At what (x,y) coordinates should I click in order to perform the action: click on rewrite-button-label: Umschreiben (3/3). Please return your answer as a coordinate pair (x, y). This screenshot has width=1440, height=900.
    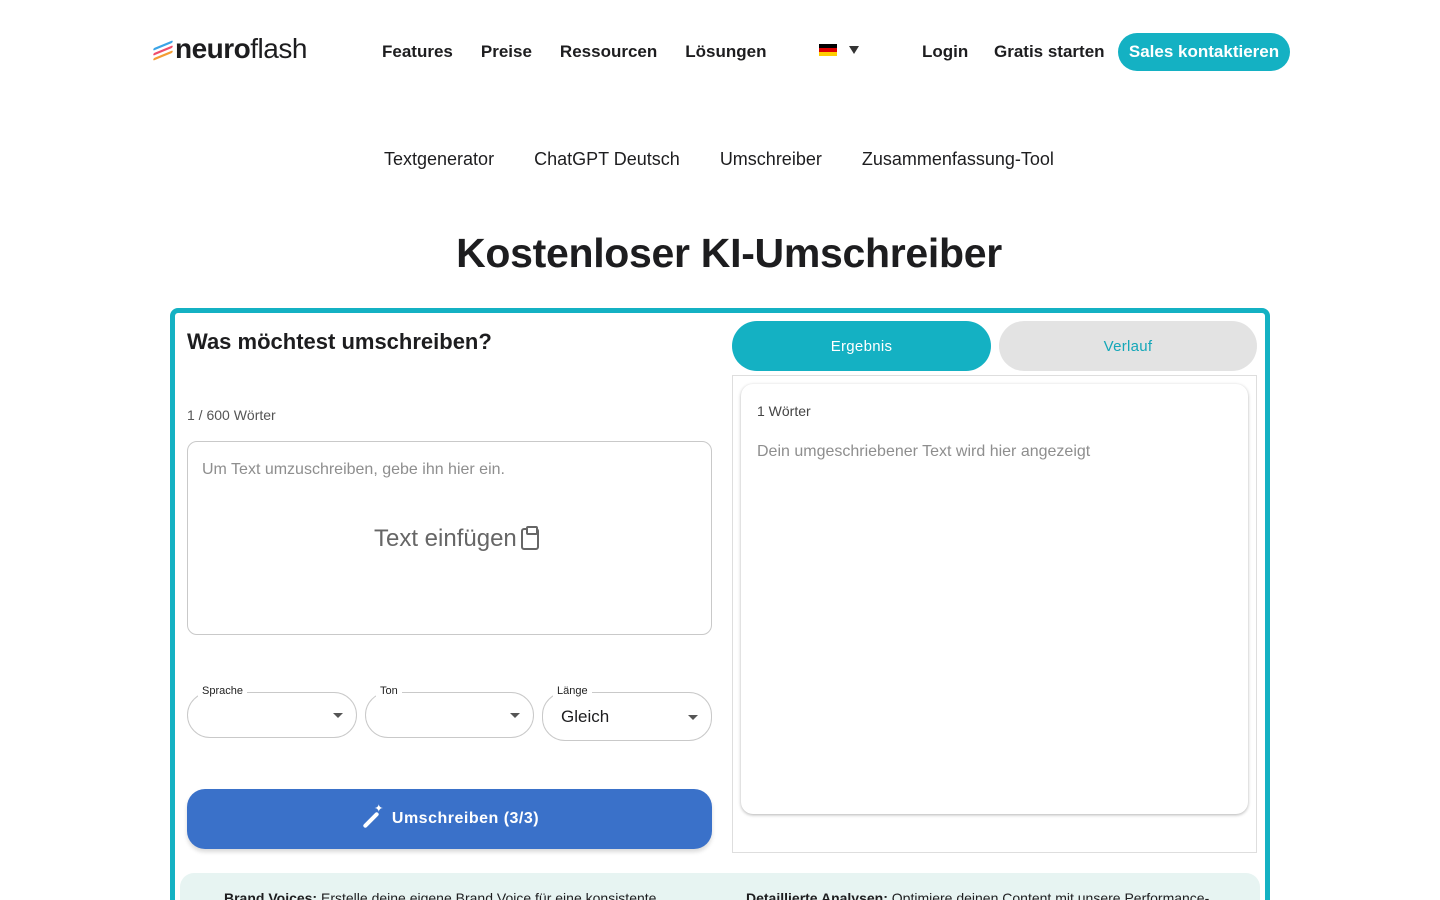
    Looking at the image, I should click on (465, 818).